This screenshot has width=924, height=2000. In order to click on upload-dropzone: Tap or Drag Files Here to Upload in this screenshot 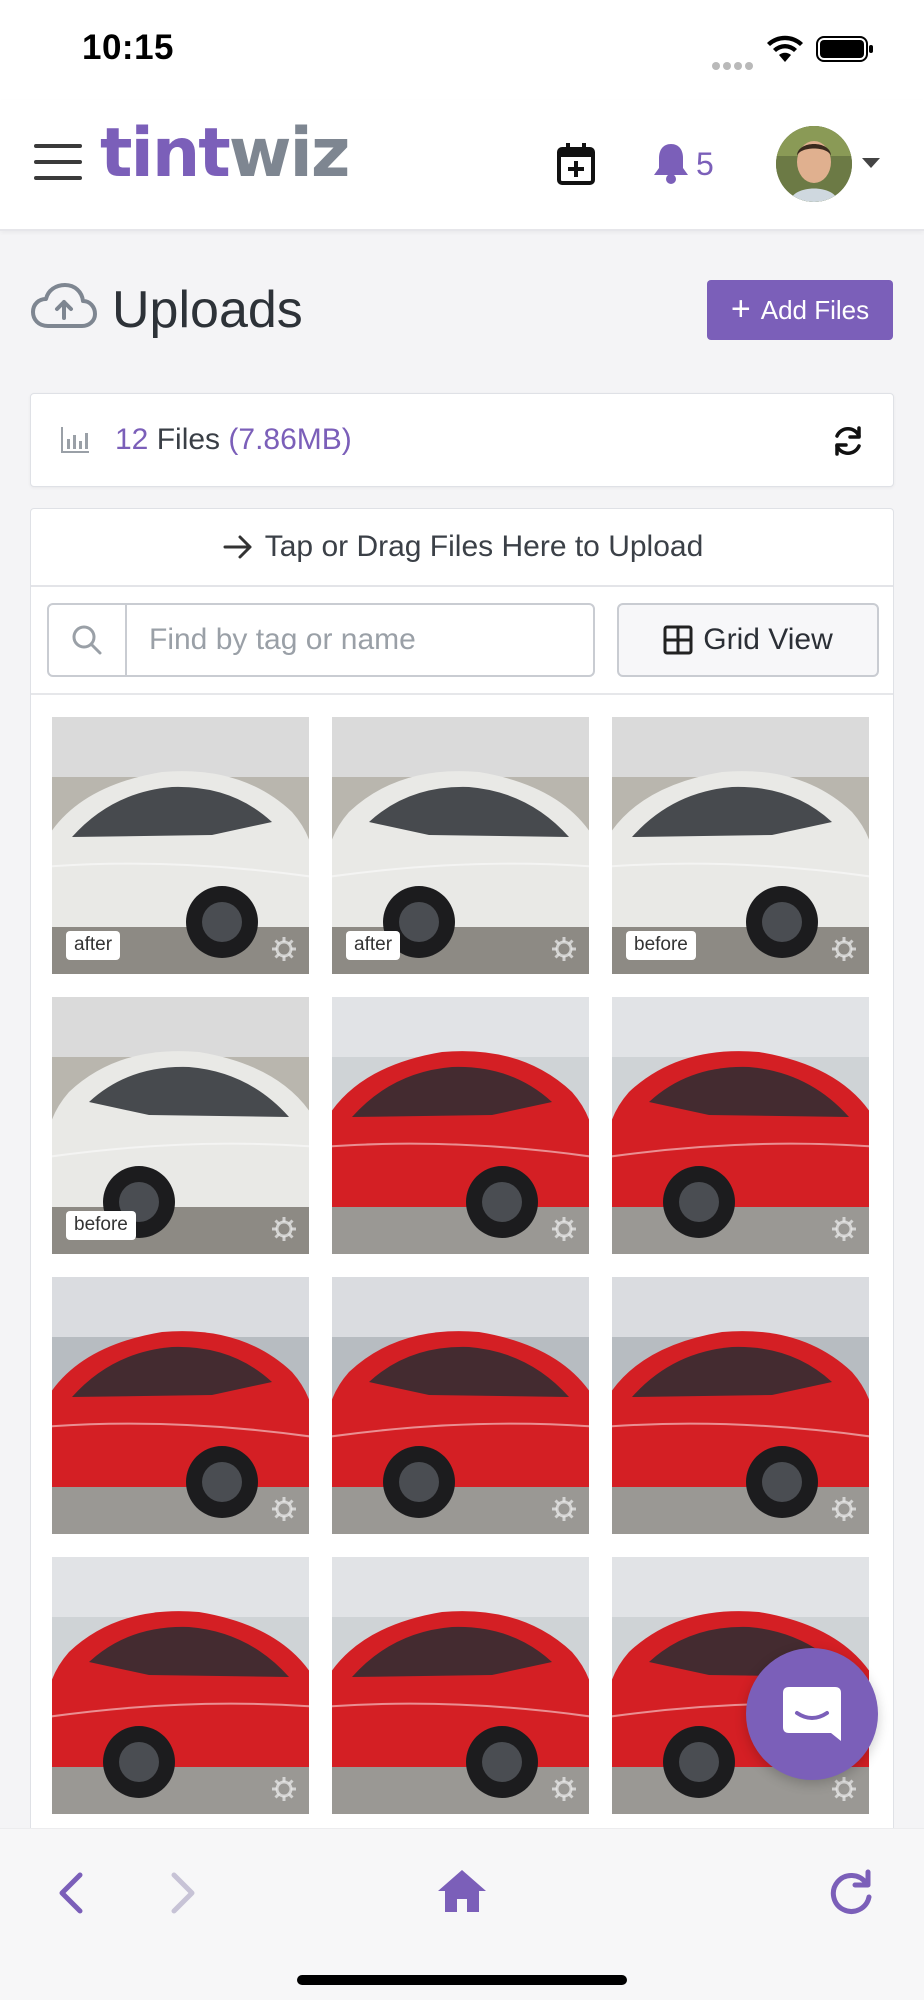, I will do `click(462, 548)`.